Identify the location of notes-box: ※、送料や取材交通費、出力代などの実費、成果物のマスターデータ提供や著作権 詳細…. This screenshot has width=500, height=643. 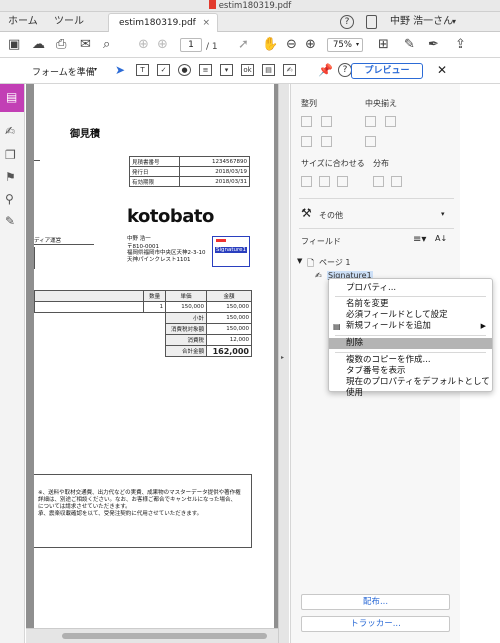
(143, 511).